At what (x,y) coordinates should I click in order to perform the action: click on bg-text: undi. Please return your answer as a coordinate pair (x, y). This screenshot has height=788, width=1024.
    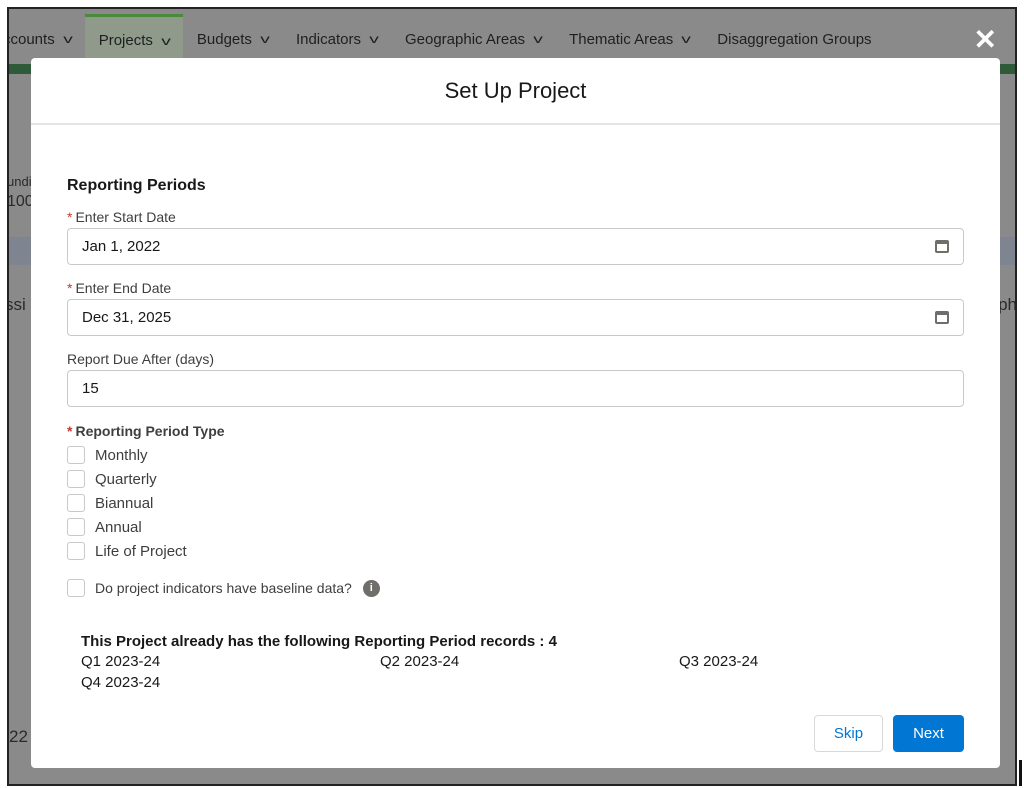
    Looking at the image, I should click on (19, 181).